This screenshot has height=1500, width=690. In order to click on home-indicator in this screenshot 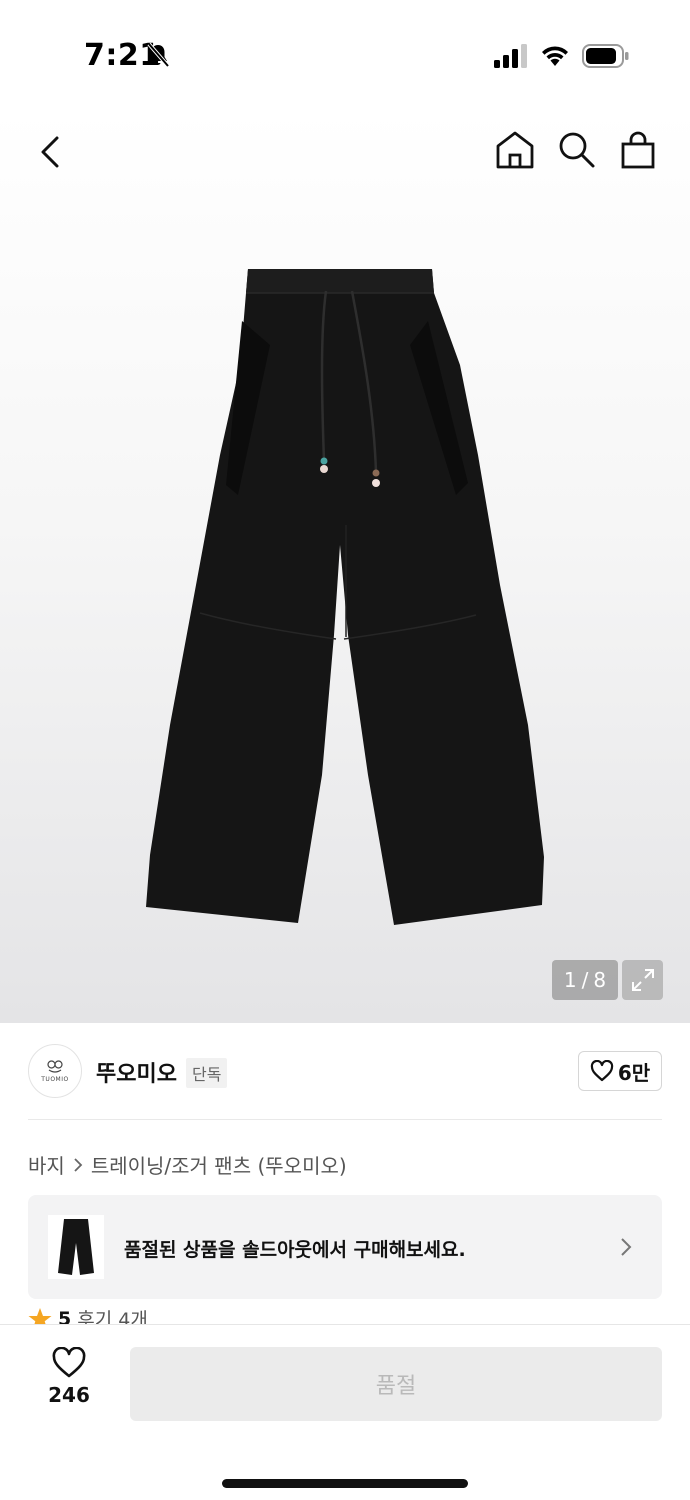, I will do `click(345, 1483)`.